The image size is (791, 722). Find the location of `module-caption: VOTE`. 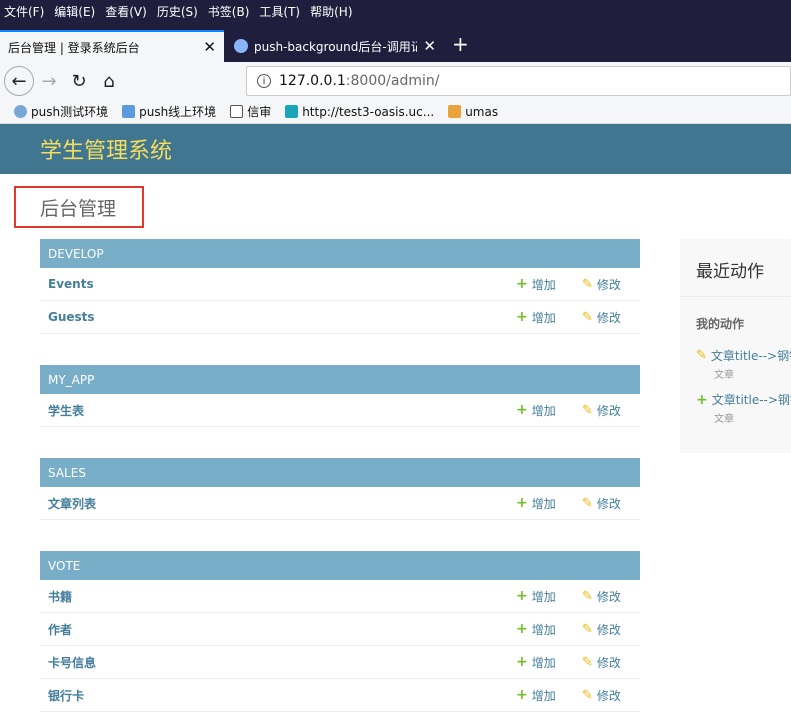

module-caption: VOTE is located at coordinates (340, 565).